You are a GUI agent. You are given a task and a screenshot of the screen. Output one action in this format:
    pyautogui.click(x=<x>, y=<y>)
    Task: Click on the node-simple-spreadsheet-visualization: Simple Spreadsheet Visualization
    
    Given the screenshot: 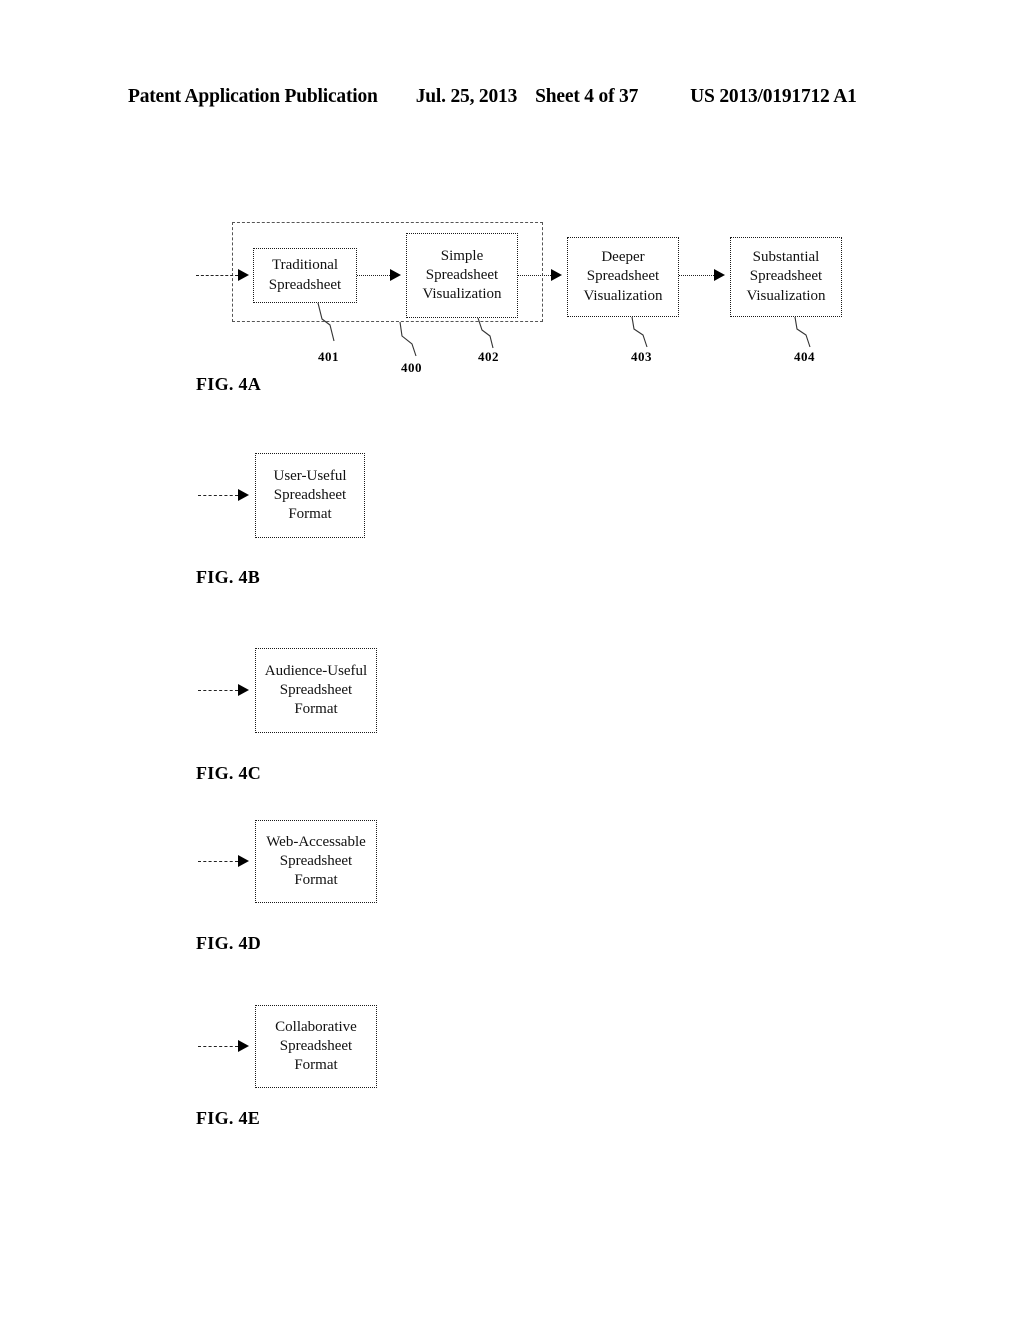 What is the action you would take?
    pyautogui.click(x=462, y=275)
    